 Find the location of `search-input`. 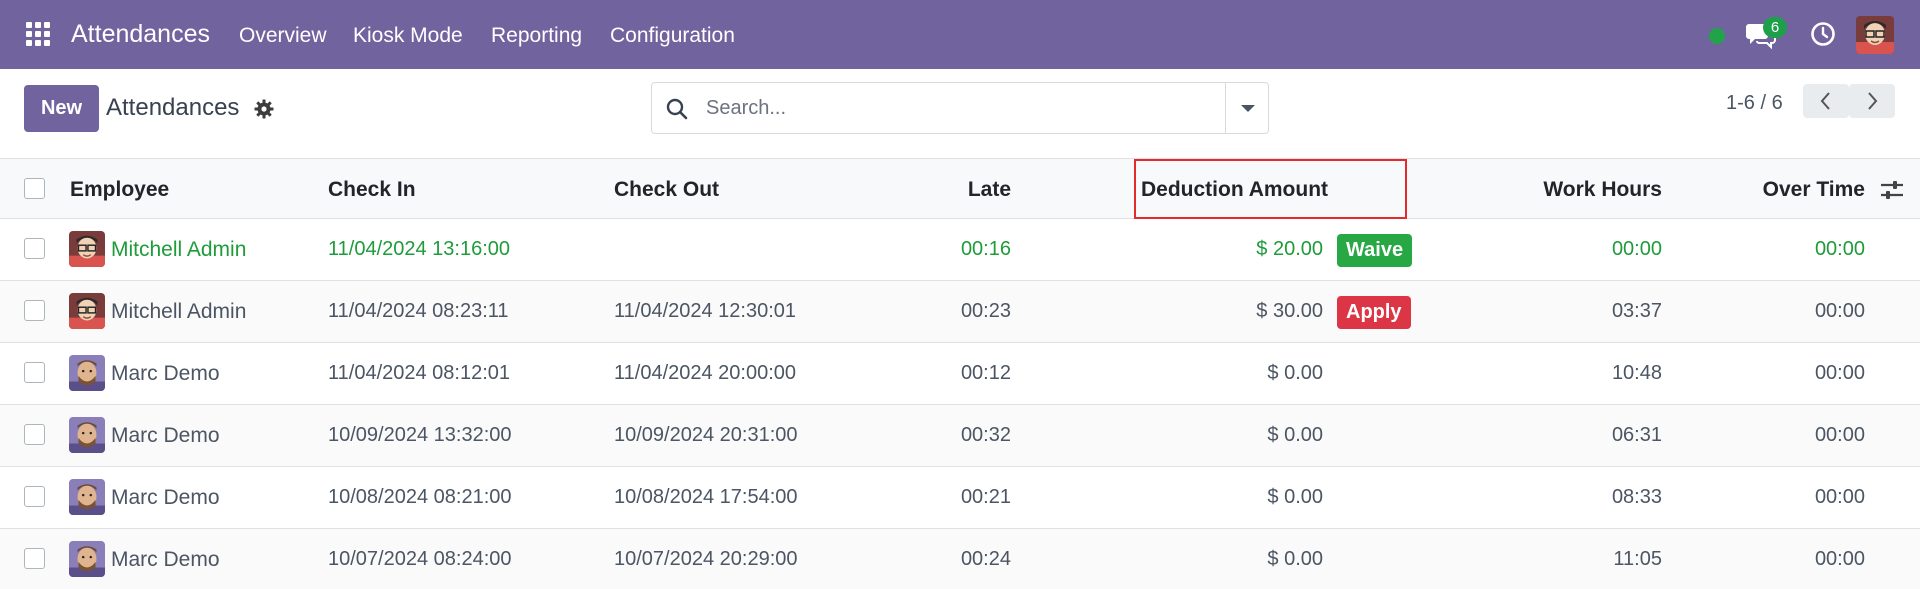

search-input is located at coordinates (956, 108).